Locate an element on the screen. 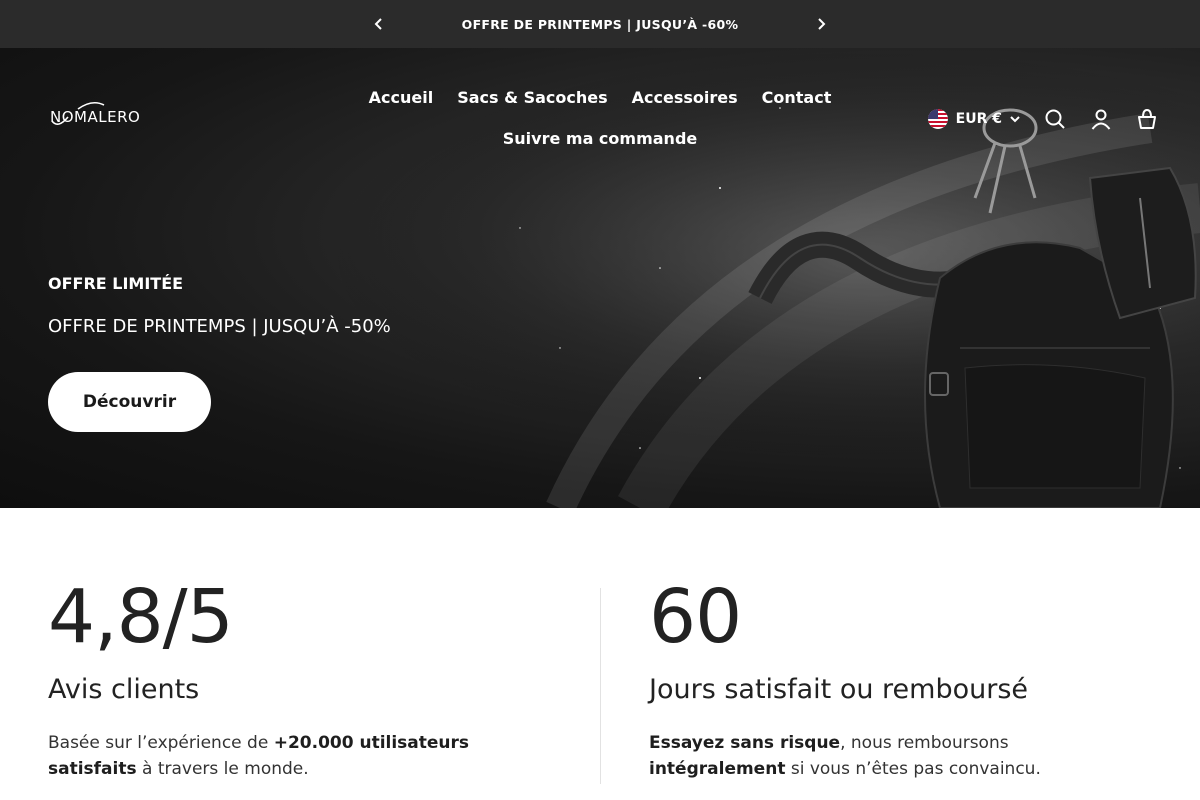  discover-button: Découvrir is located at coordinates (129, 402).